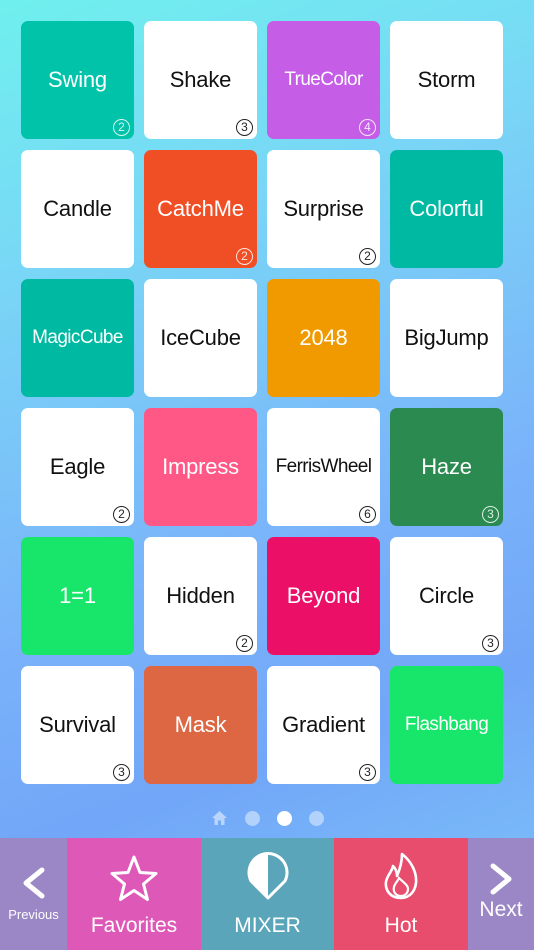  I want to click on favorites-label: Favorites, so click(134, 925).